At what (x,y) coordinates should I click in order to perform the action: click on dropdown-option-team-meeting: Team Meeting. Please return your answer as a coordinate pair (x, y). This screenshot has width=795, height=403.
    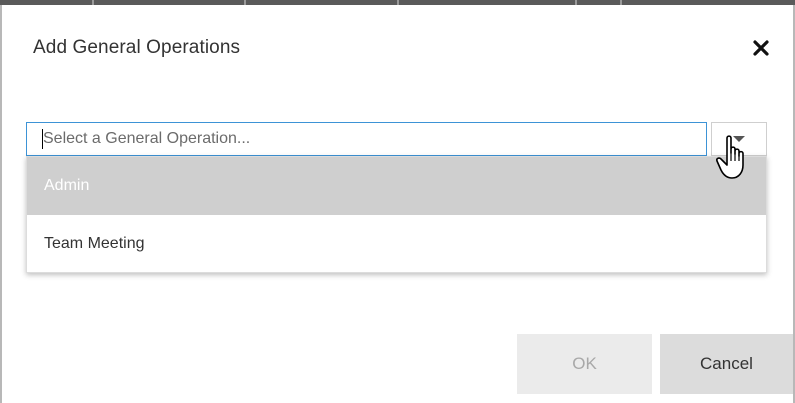
    Looking at the image, I should click on (396, 244).